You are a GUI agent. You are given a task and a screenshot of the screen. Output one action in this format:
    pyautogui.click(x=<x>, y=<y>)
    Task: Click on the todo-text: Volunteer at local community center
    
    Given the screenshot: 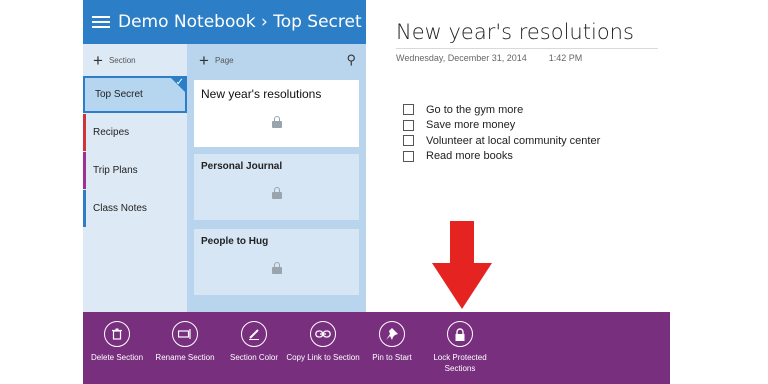 What is the action you would take?
    pyautogui.click(x=513, y=141)
    